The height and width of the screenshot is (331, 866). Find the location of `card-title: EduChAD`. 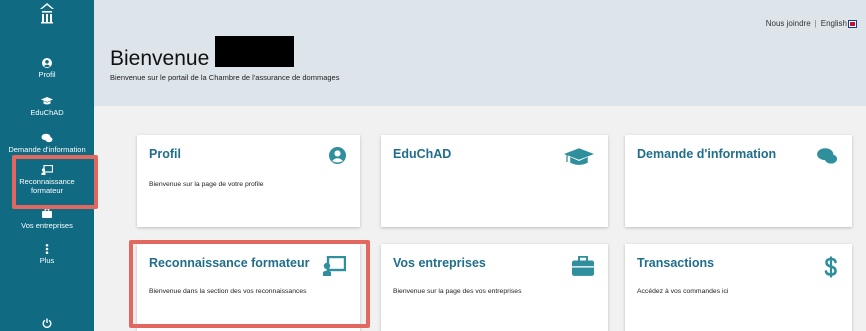

card-title: EduChAD is located at coordinates (422, 154).